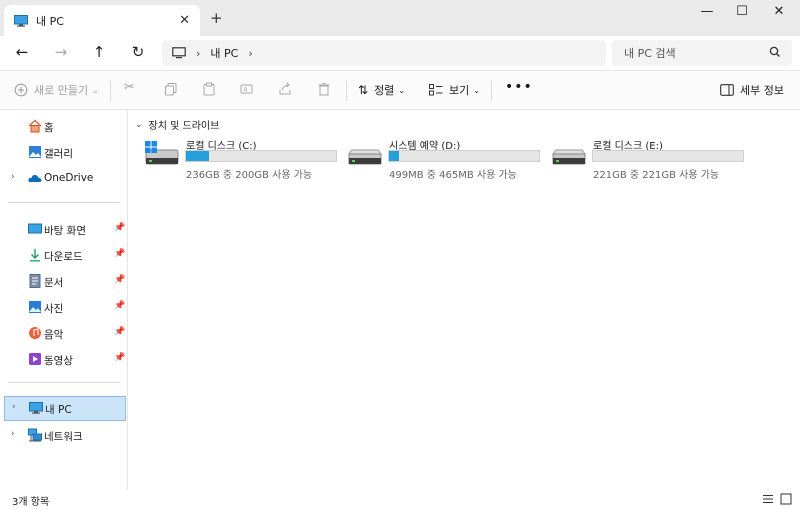  I want to click on item-count: 3개 항목, so click(31, 502).